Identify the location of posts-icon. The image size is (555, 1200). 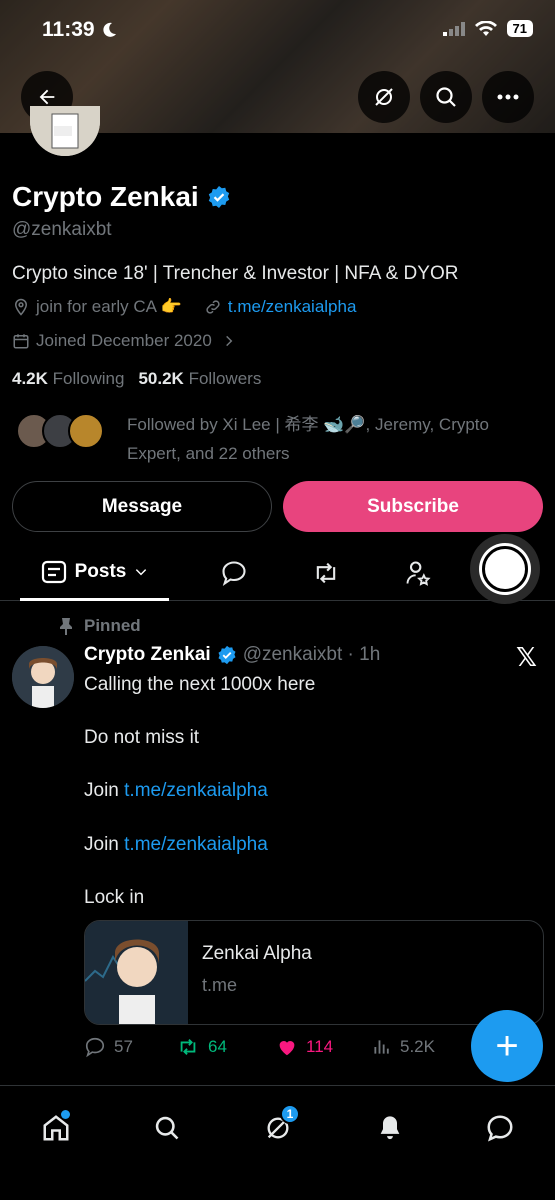
(53, 571).